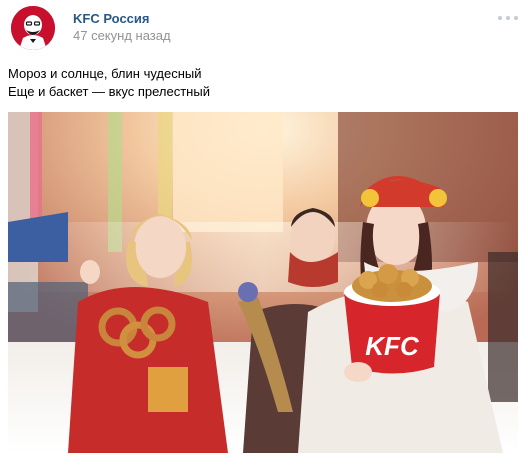  What do you see at coordinates (392, 346) in the screenshot?
I see `bucket-logo-text: KFC` at bounding box center [392, 346].